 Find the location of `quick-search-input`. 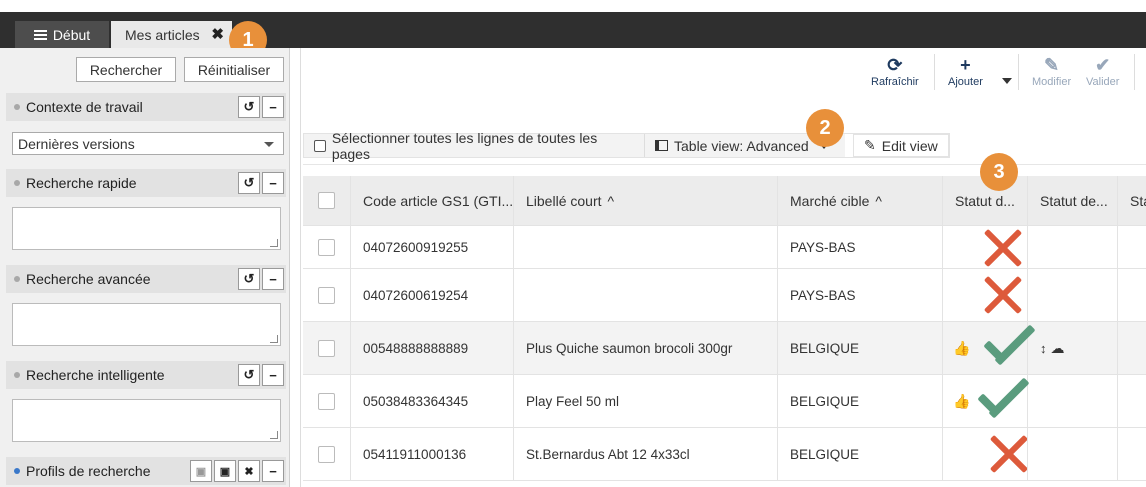

quick-search-input is located at coordinates (146, 228).